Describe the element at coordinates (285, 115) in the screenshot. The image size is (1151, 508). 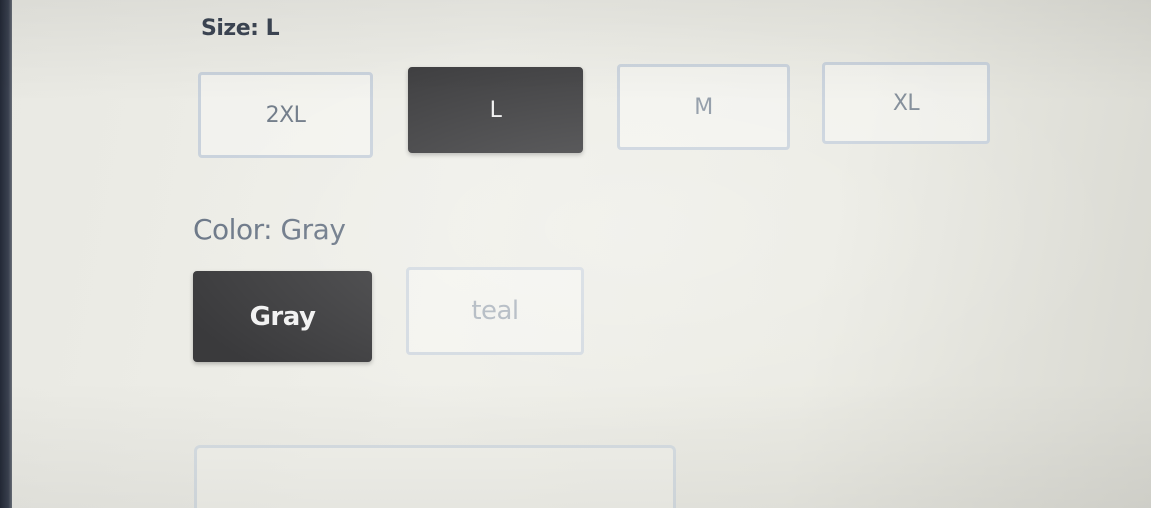
I see `size-option-2xl: 2XL` at that location.